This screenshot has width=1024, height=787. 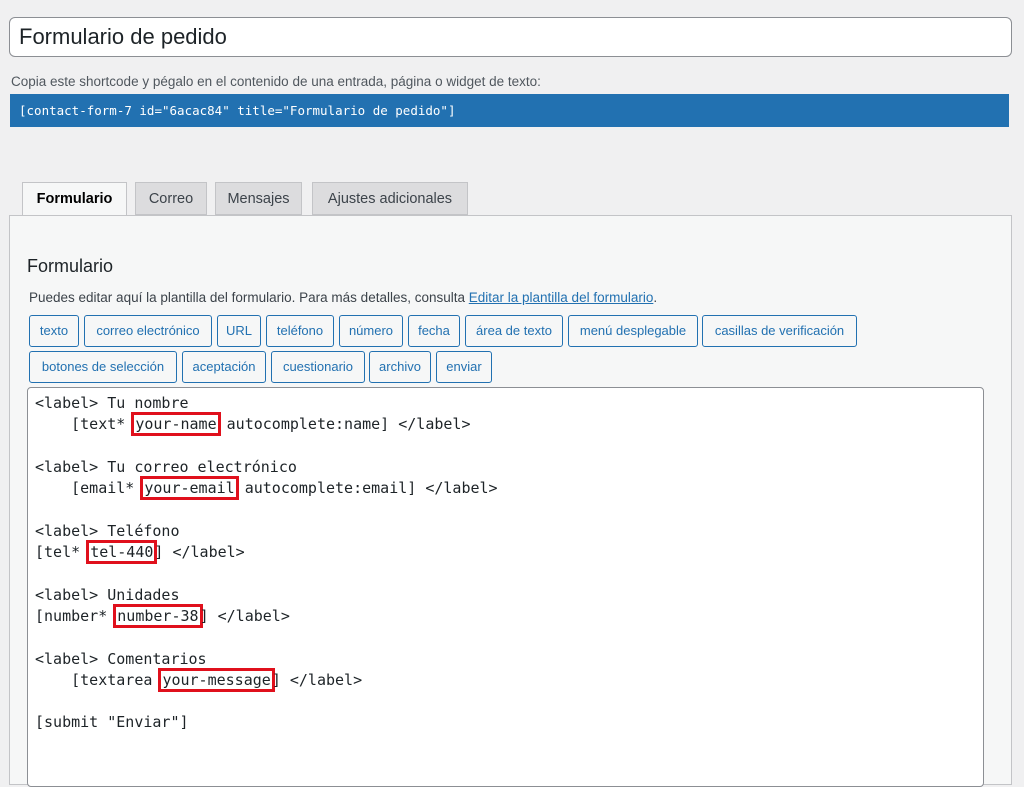 I want to click on highlighted-field-email: your-email, so click(x=189, y=488).